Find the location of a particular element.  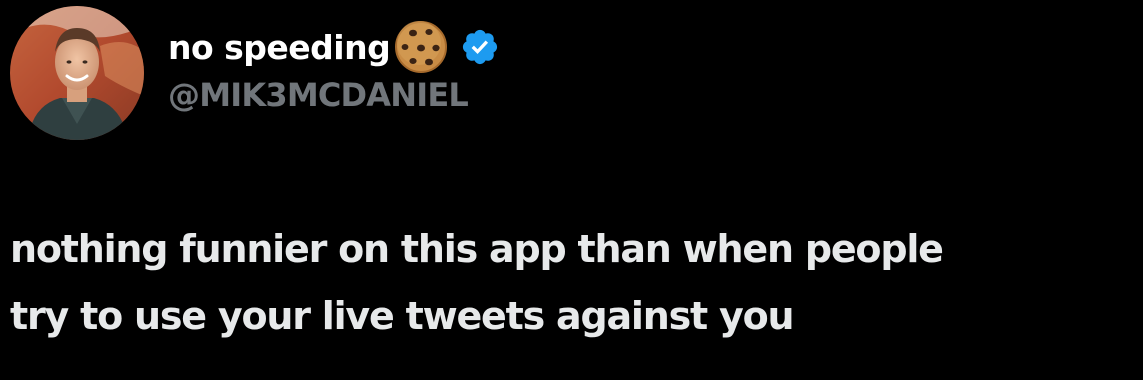

cookie-icon is located at coordinates (421, 47).